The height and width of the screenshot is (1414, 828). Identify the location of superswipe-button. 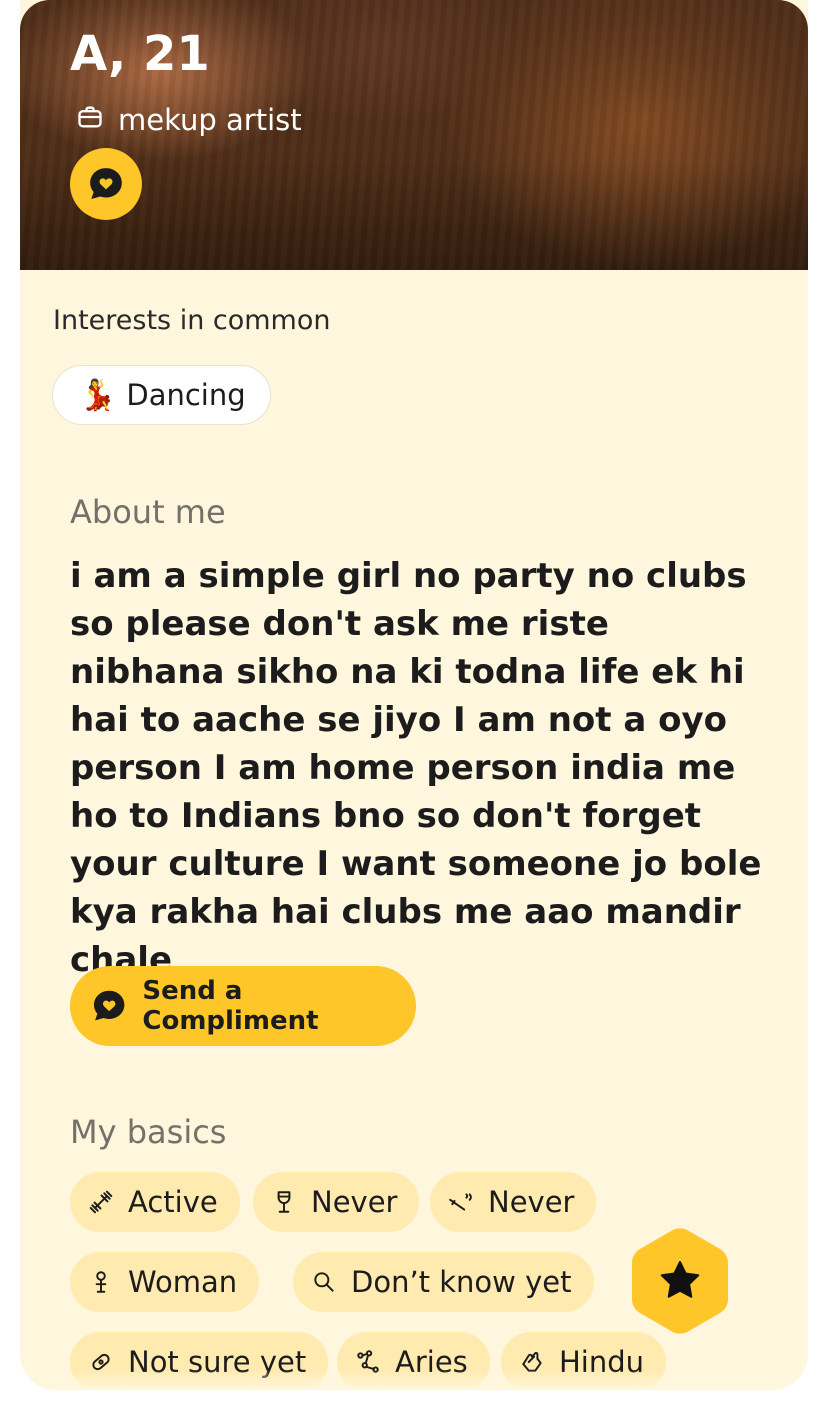
(680, 1281).